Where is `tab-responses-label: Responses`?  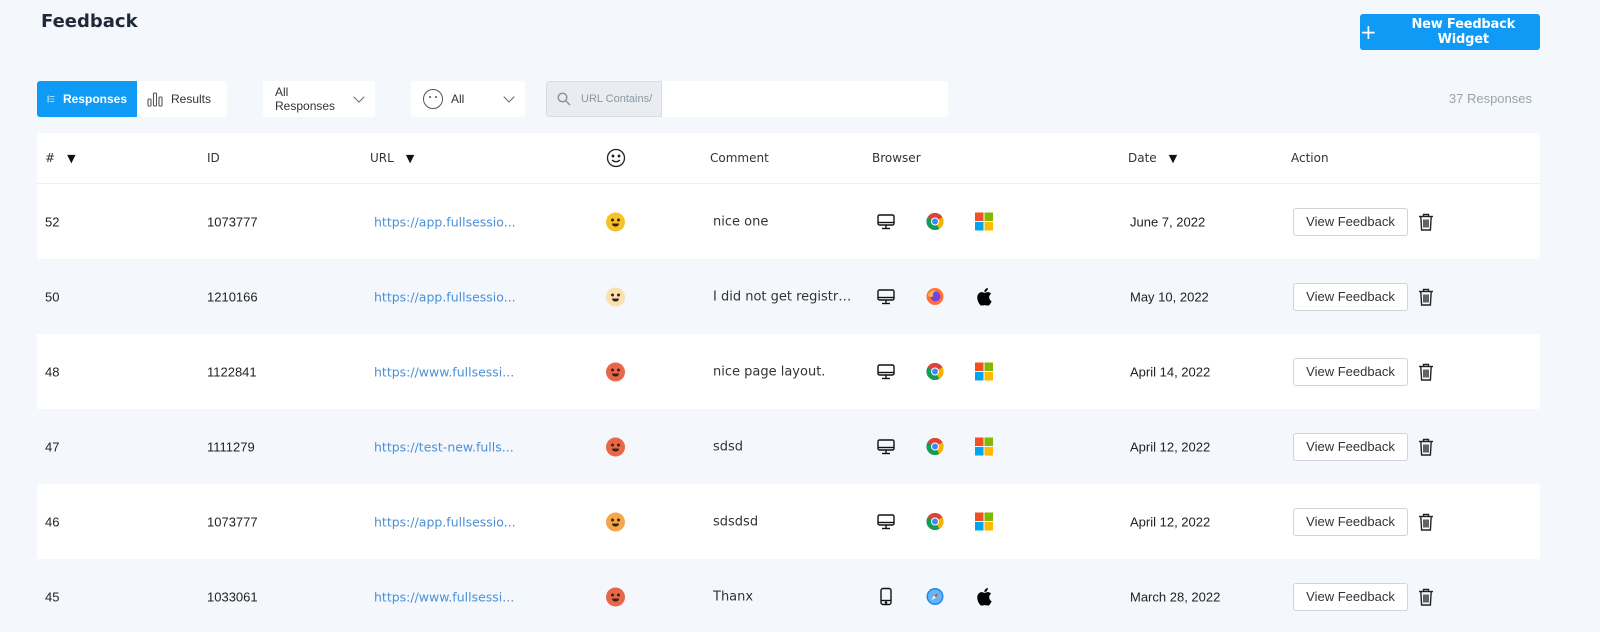
tab-responses-label: Responses is located at coordinates (94, 99).